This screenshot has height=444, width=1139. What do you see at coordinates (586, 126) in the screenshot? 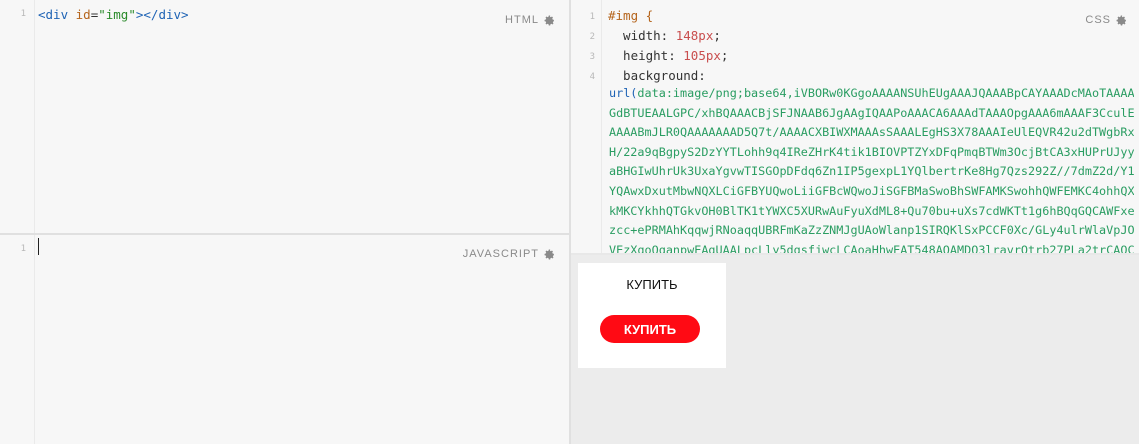
I see `css-gutter: 1 2 3 4` at bounding box center [586, 126].